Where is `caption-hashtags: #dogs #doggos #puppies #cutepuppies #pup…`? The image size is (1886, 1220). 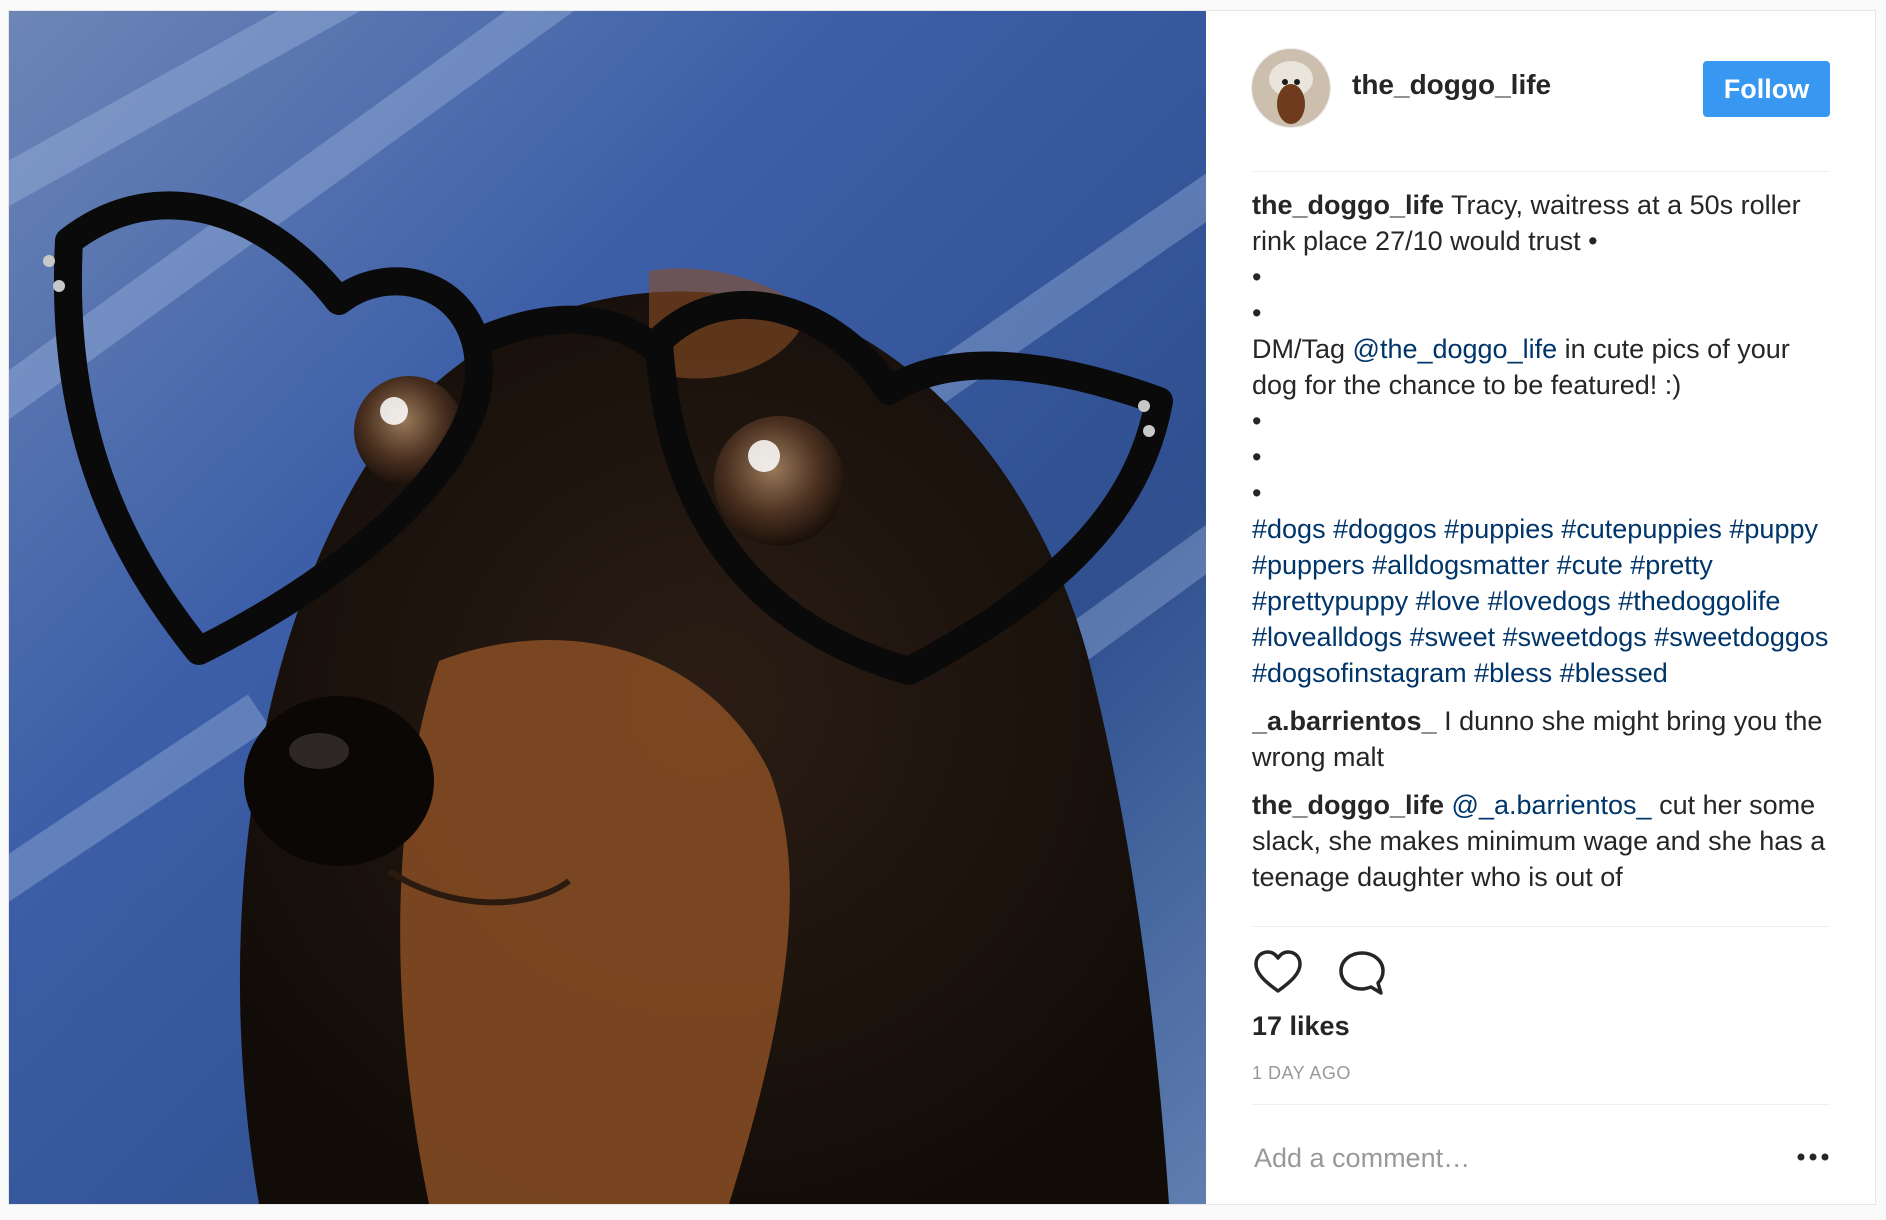
caption-hashtags: #dogs #doggos #puppies #cutepuppies #pup… is located at coordinates (1541, 601).